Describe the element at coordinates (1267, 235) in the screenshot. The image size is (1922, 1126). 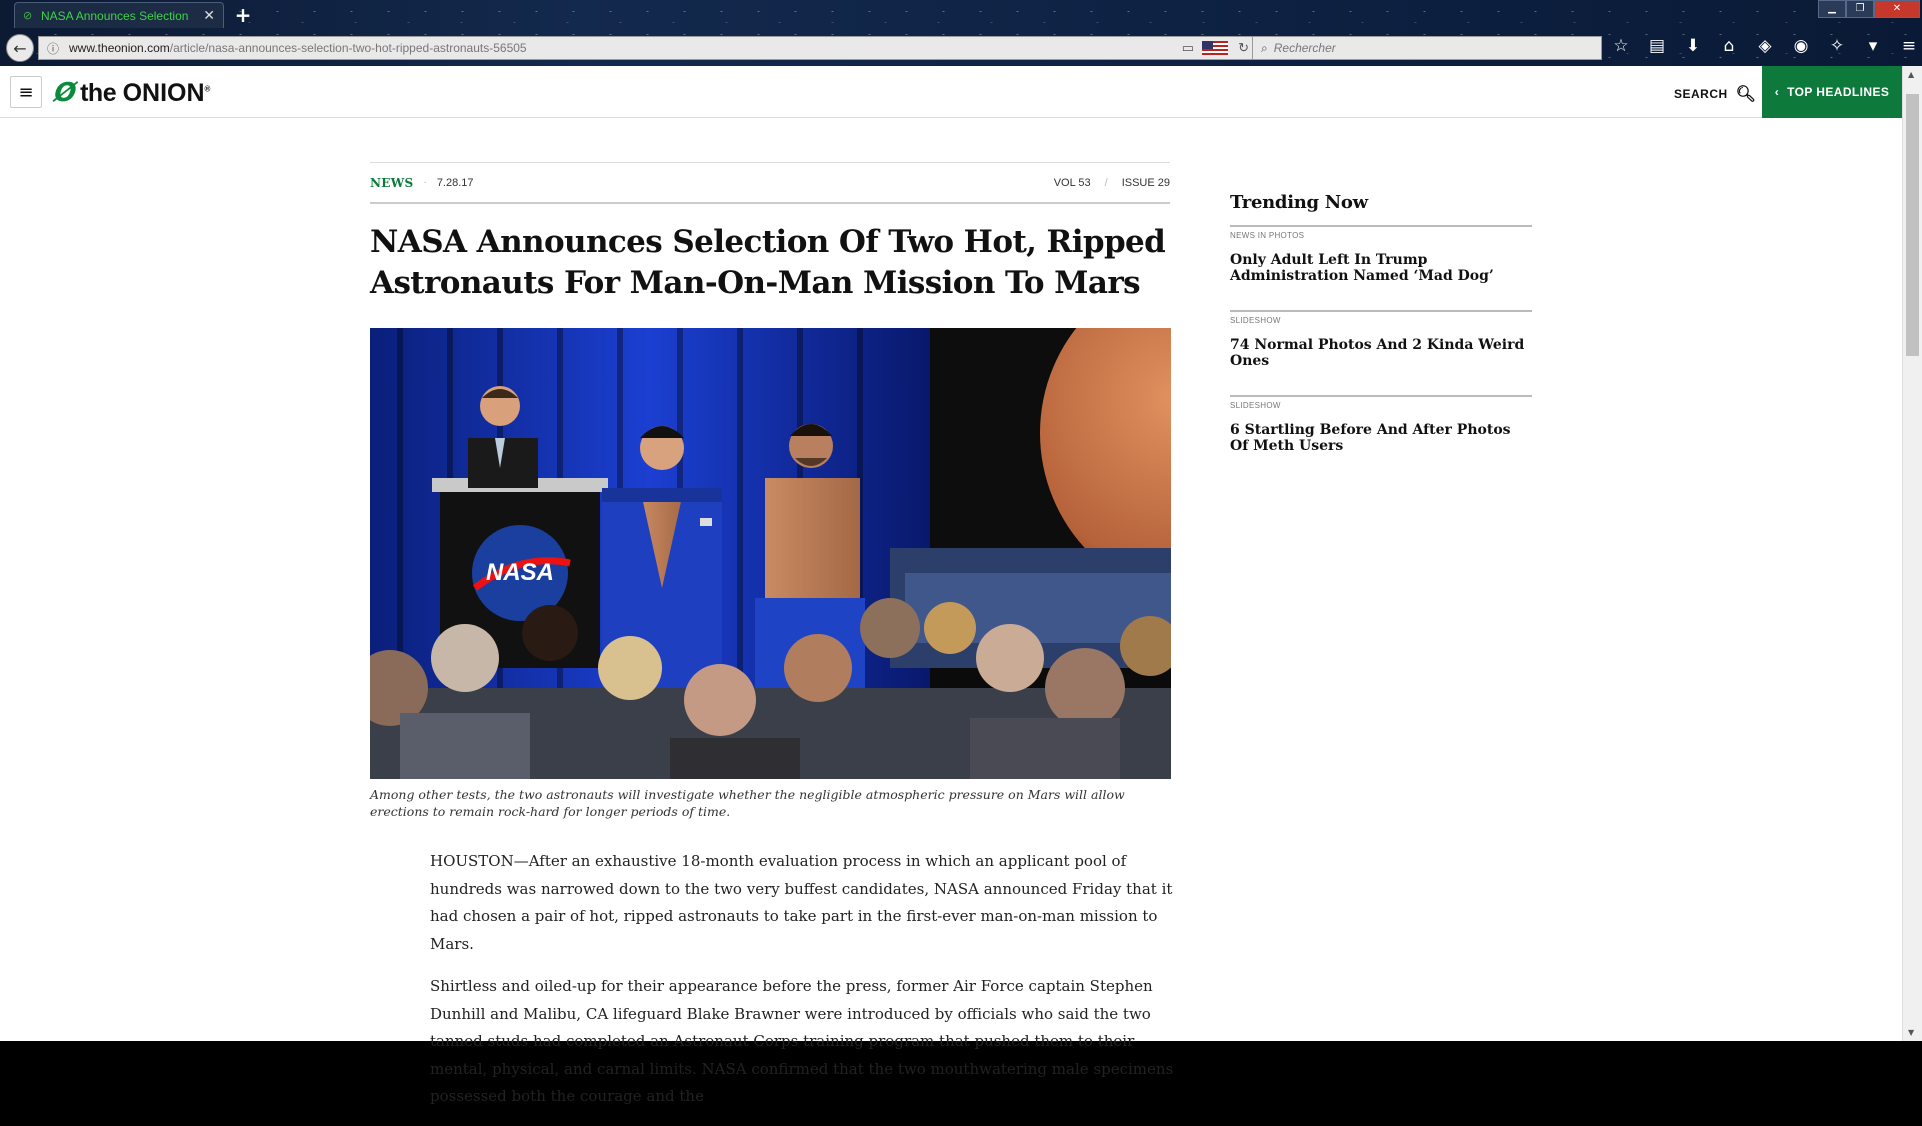
I see `trending-kicker: NEWS IN PHOTOS` at that location.